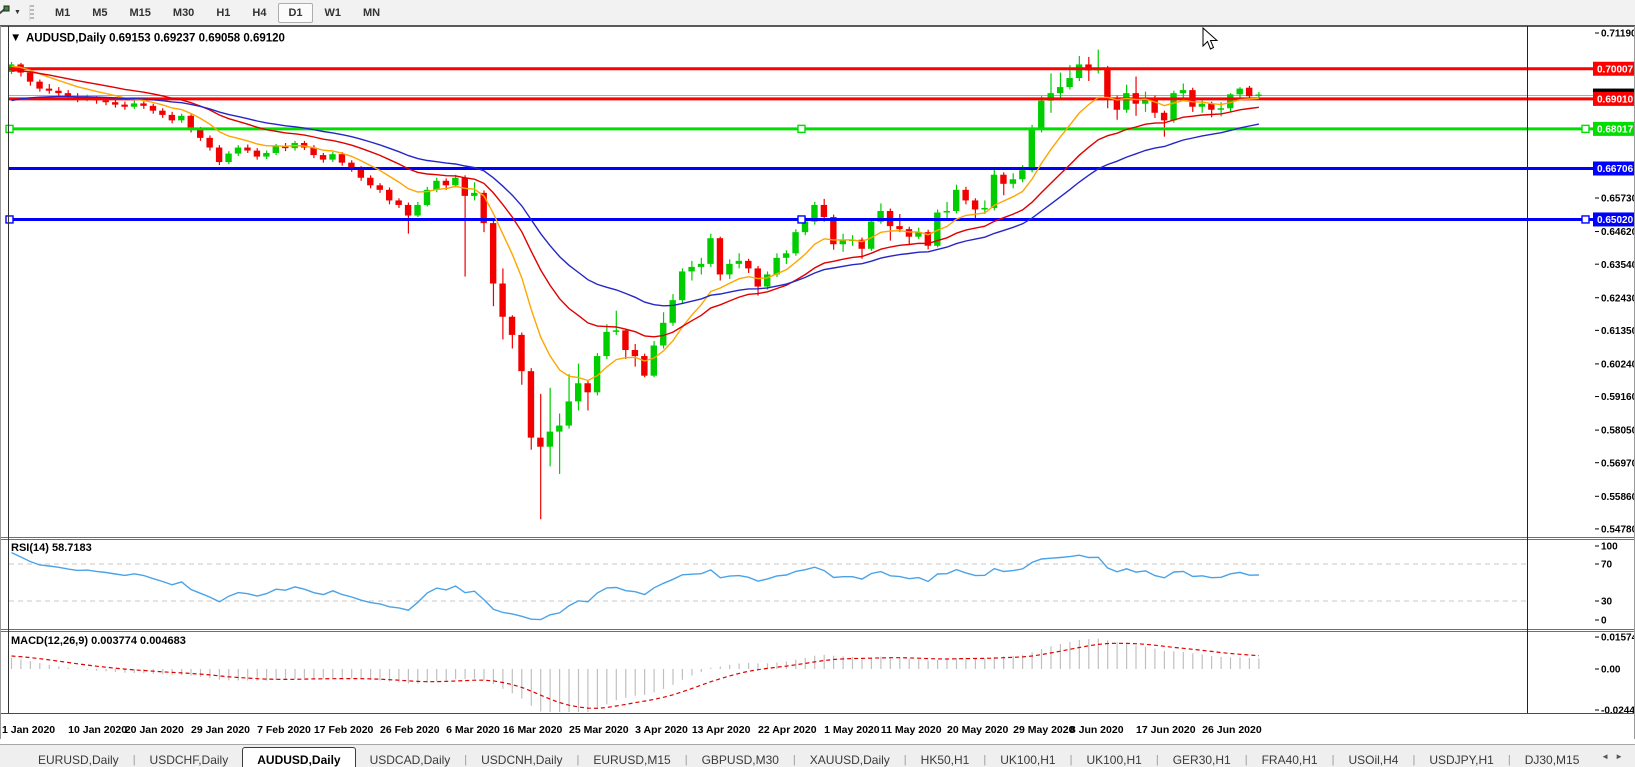 The height and width of the screenshot is (767, 1635). I want to click on price-tick-label: 0.62430, so click(1618, 298).